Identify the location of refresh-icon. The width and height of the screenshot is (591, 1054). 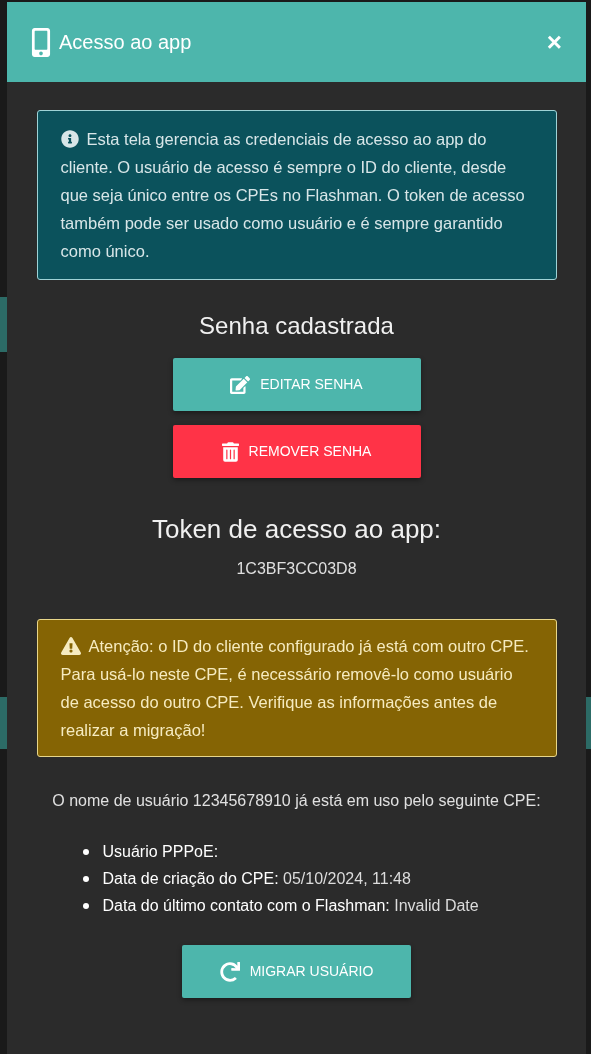
(229, 971).